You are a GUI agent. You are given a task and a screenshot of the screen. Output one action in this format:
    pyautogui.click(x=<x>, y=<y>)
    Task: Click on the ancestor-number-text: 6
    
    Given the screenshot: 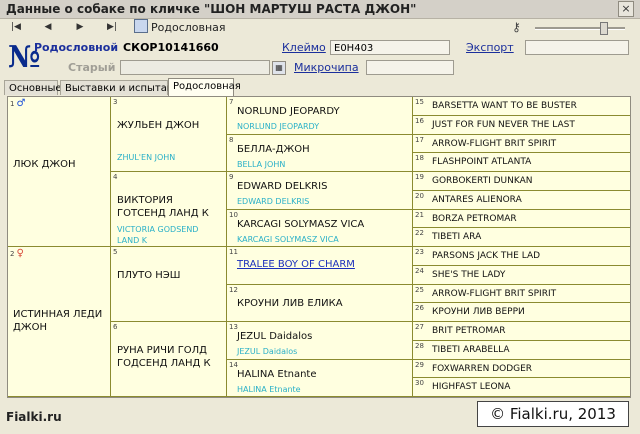 What is the action you would take?
    pyautogui.click(x=115, y=327)
    